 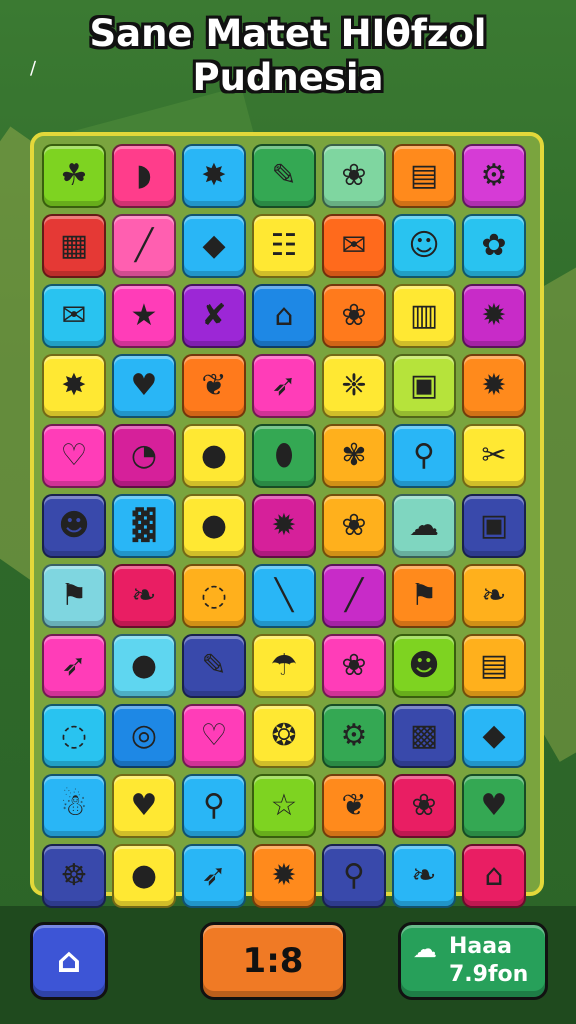 I want to click on tile-icon: ➶, so click(x=74, y=665).